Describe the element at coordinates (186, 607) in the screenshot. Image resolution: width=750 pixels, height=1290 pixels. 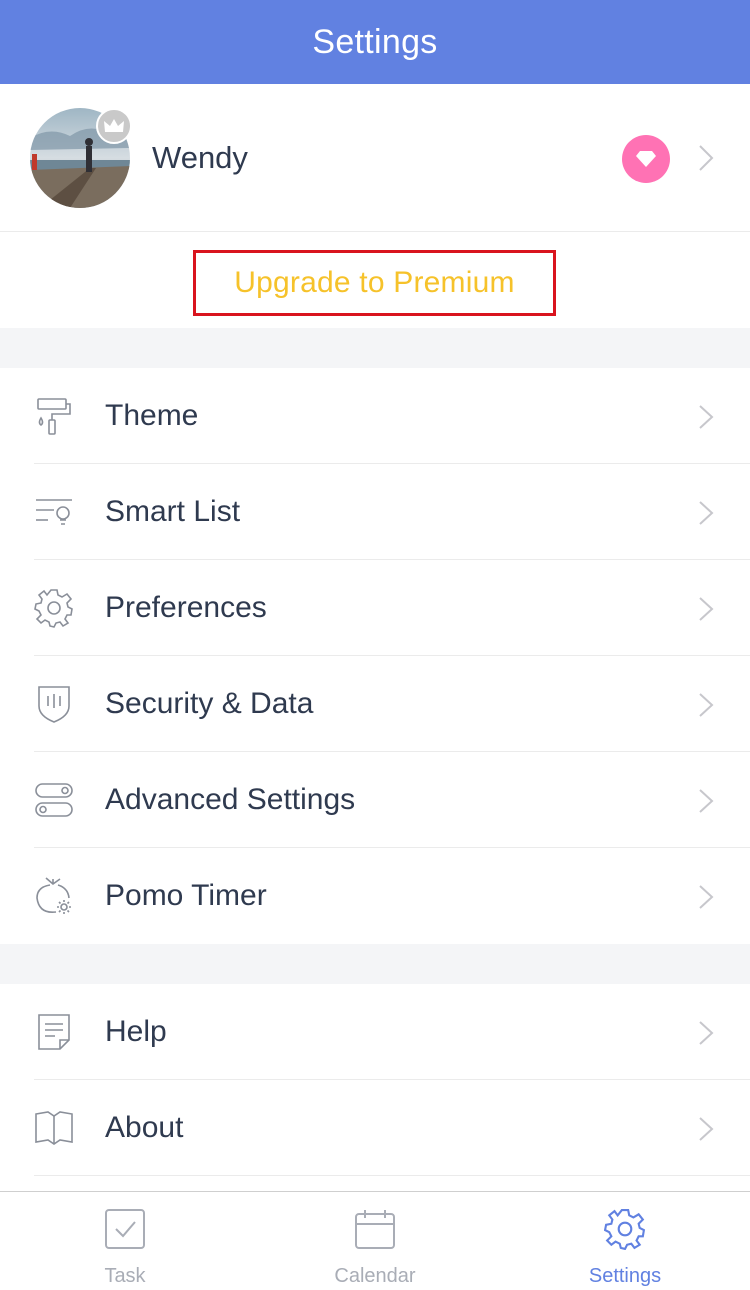
I see `settings-item-label: Preferences` at that location.